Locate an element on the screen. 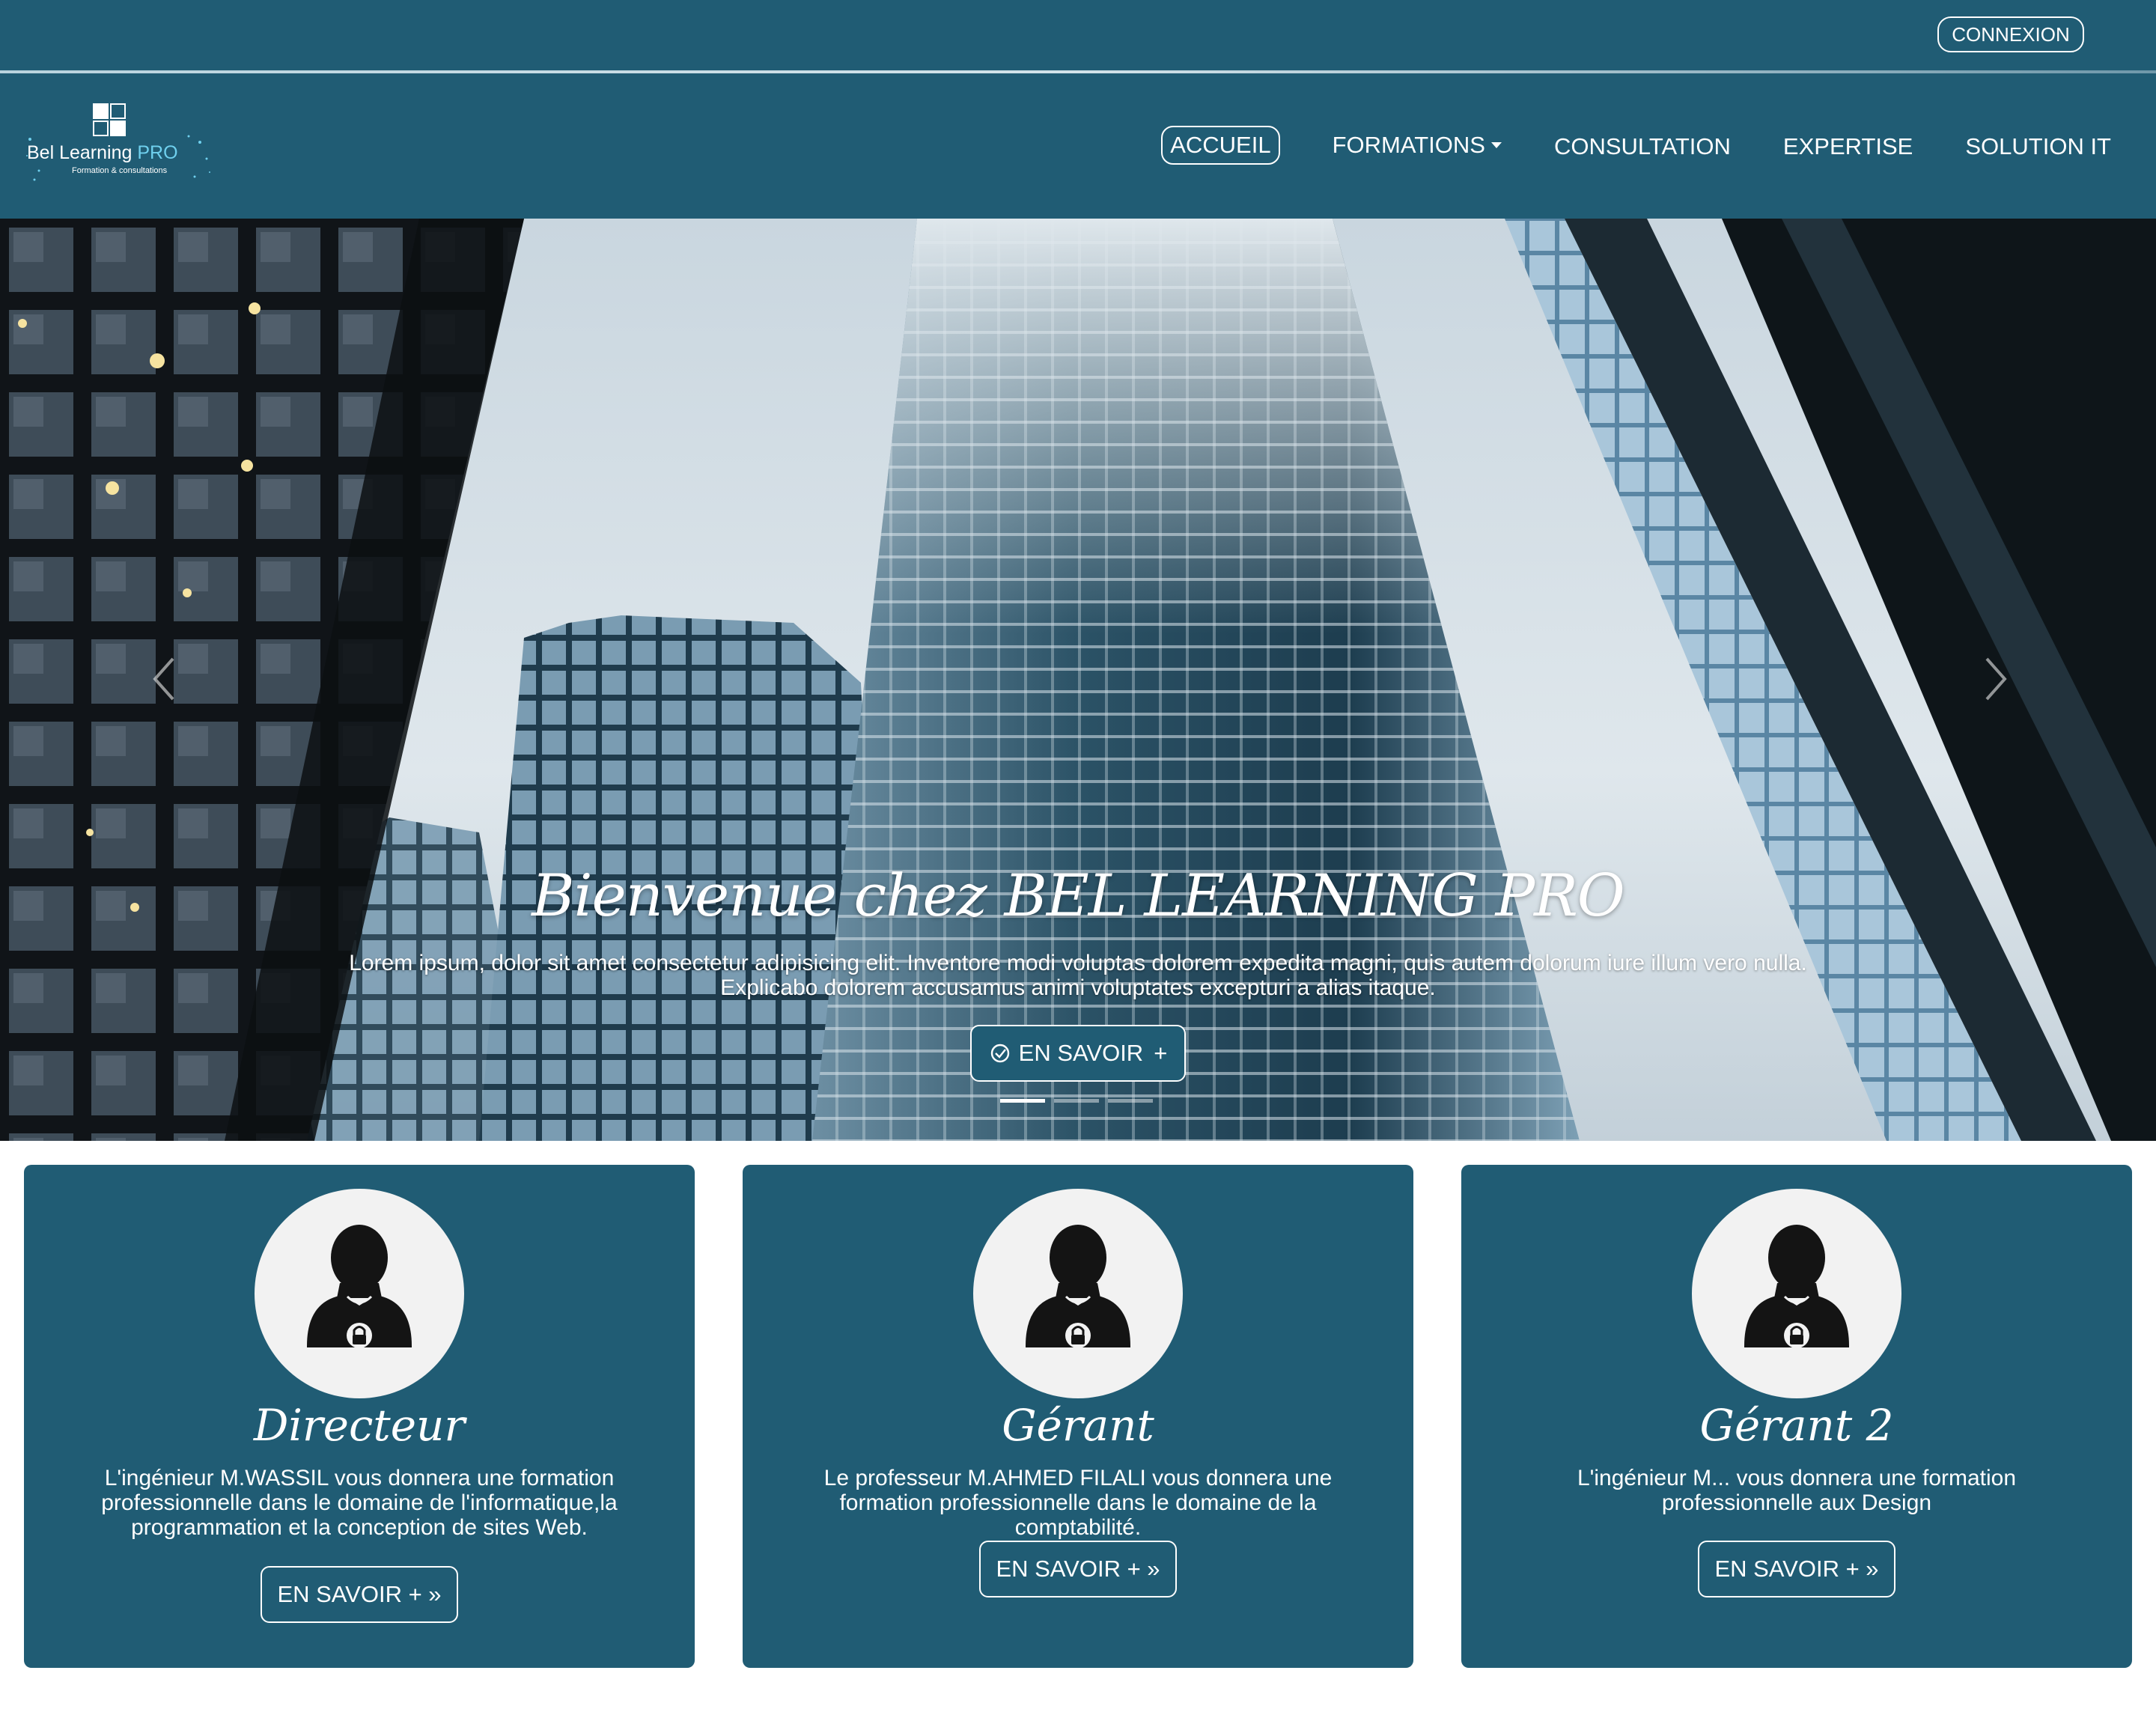 The height and width of the screenshot is (1724, 2156). logo-name: Bel Learning is located at coordinates (80, 152).